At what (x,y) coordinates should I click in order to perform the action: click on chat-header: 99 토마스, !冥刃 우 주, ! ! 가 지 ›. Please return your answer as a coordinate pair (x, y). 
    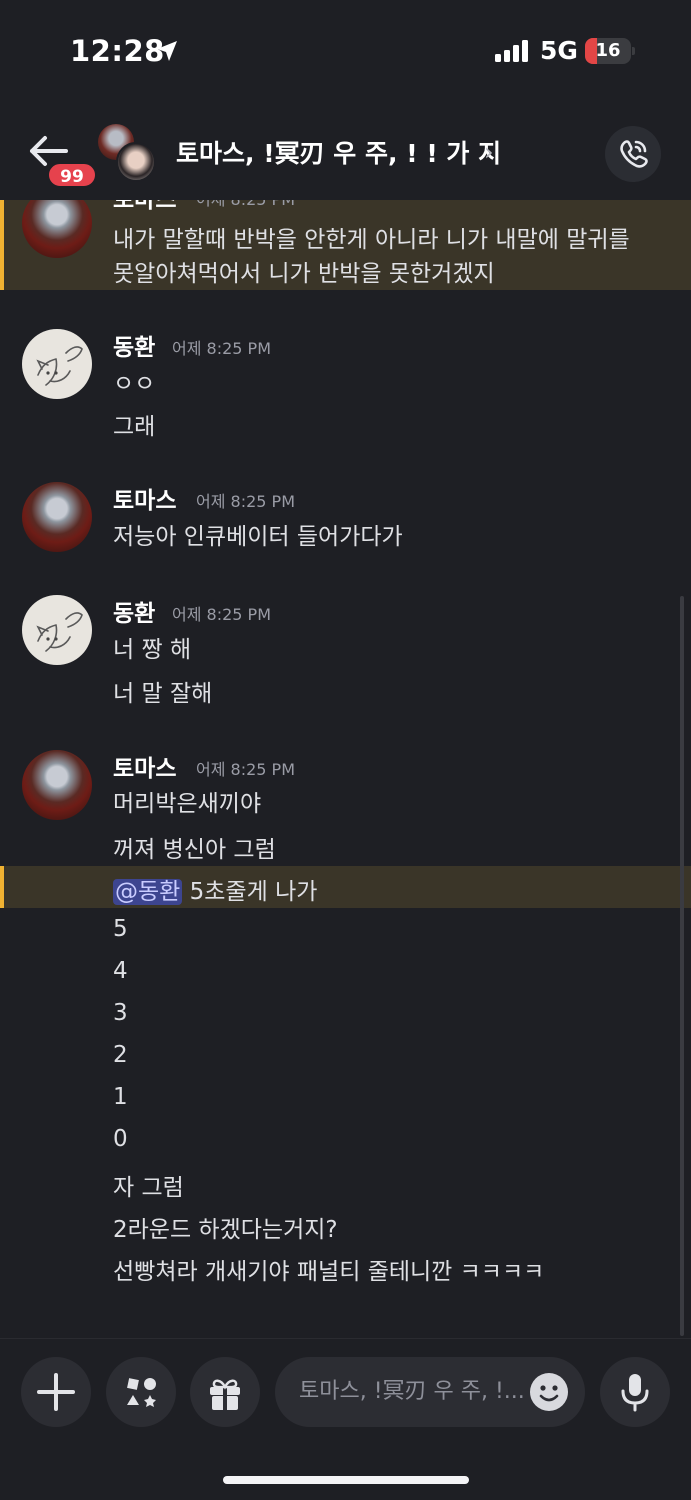
    Looking at the image, I should click on (345, 150).